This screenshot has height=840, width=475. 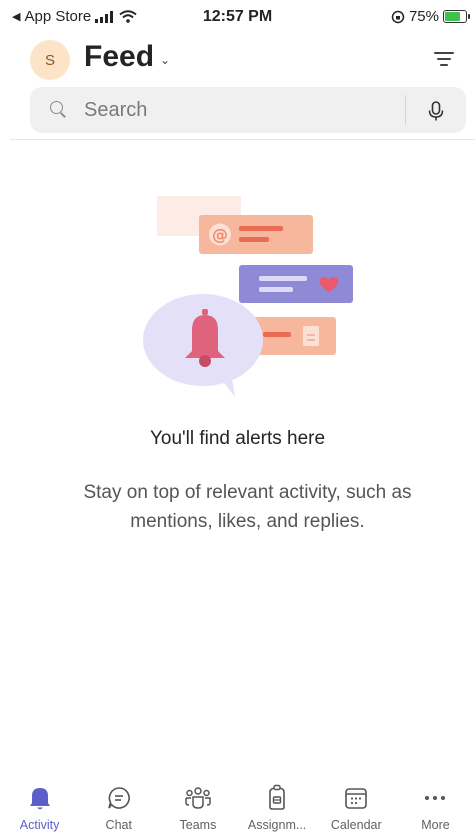 I want to click on empty-state-illustration: @, so click(x=248, y=296).